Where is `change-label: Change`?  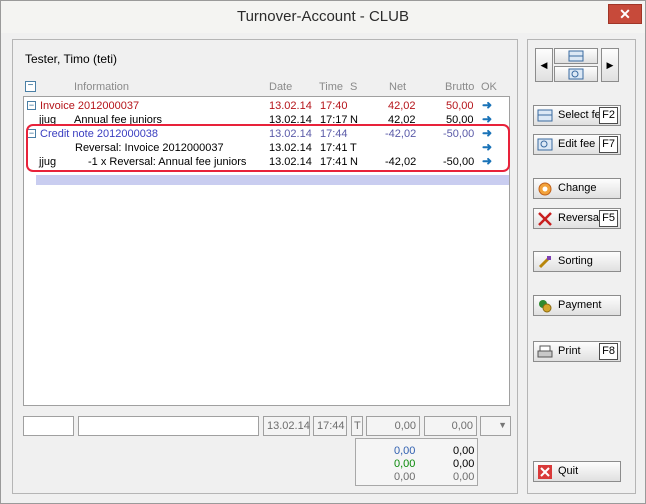 change-label: Change is located at coordinates (577, 188).